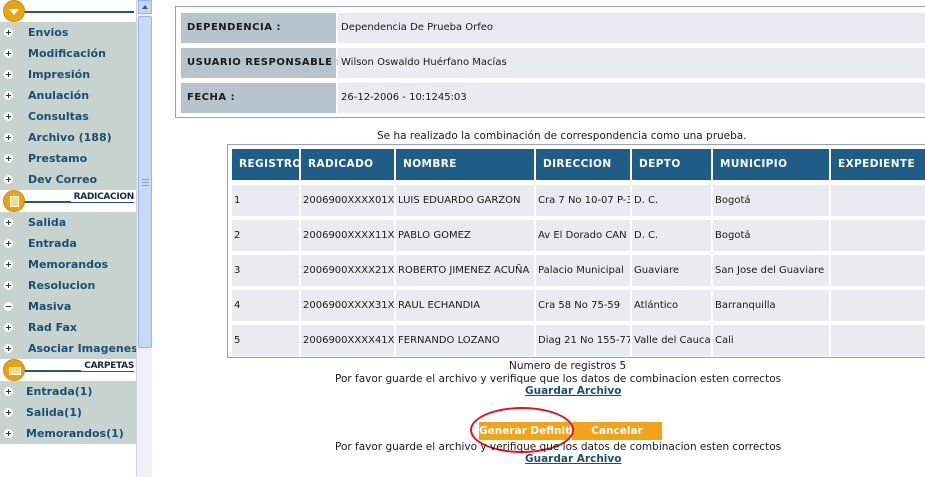 The height and width of the screenshot is (477, 925). Describe the element at coordinates (347, 235) in the screenshot. I see `table-cell-radicado: 2006900XXXX11X` at that location.